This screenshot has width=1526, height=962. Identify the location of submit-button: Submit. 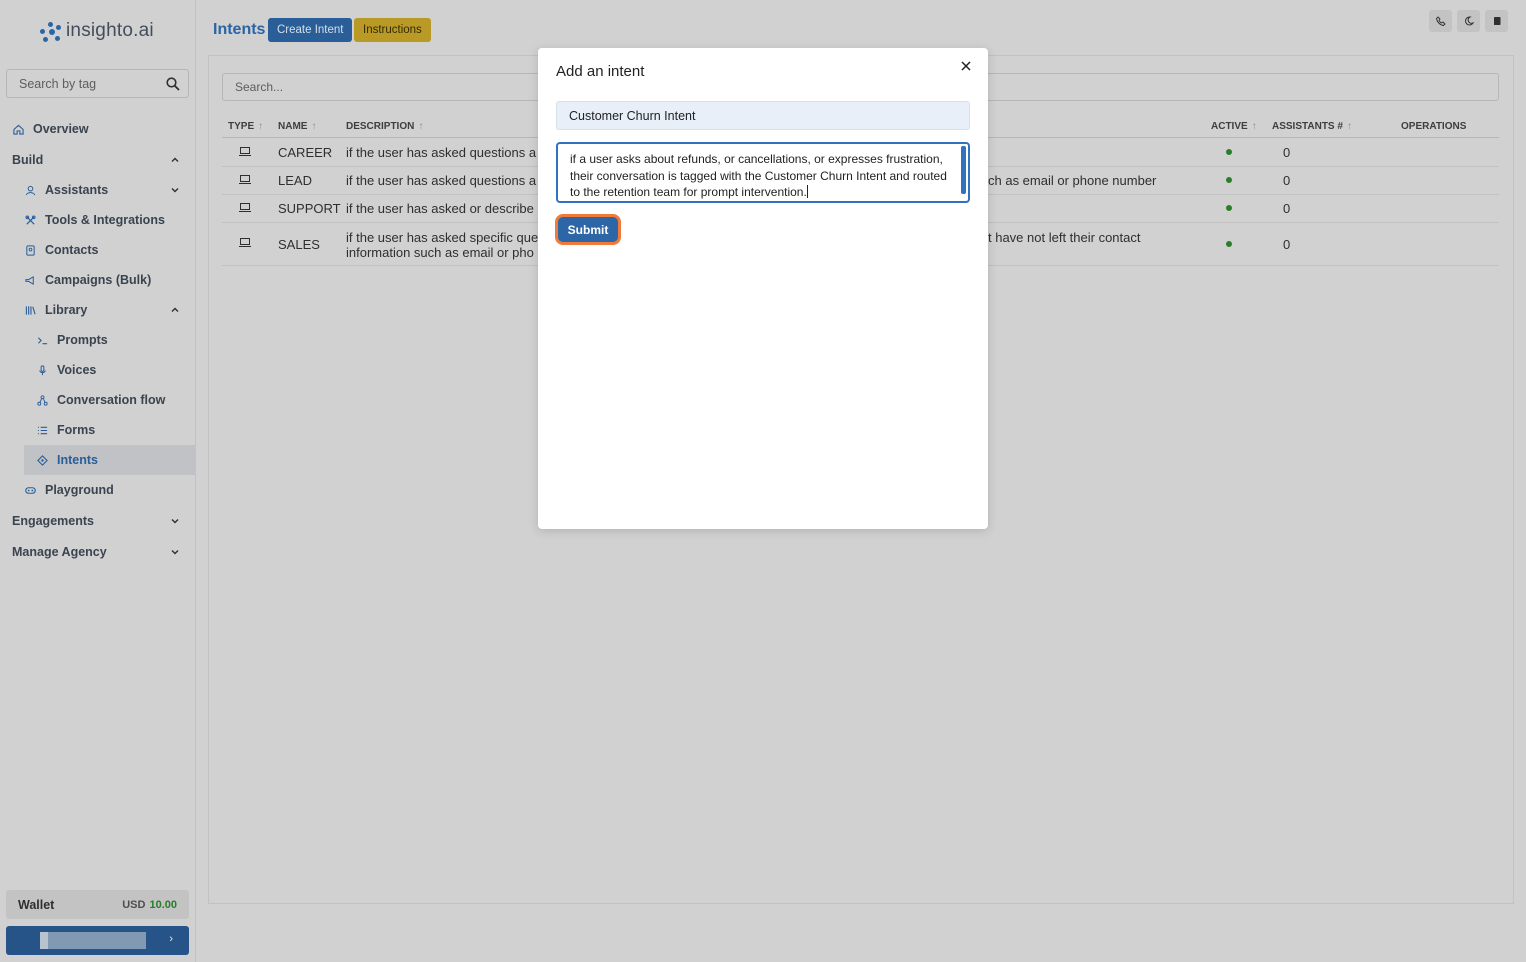
(588, 229).